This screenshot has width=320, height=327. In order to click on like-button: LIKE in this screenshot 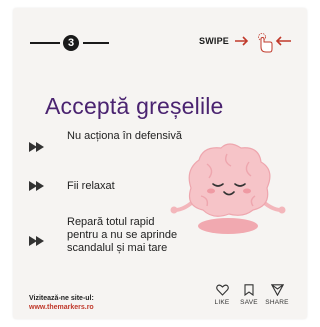, I will do `click(222, 295)`.